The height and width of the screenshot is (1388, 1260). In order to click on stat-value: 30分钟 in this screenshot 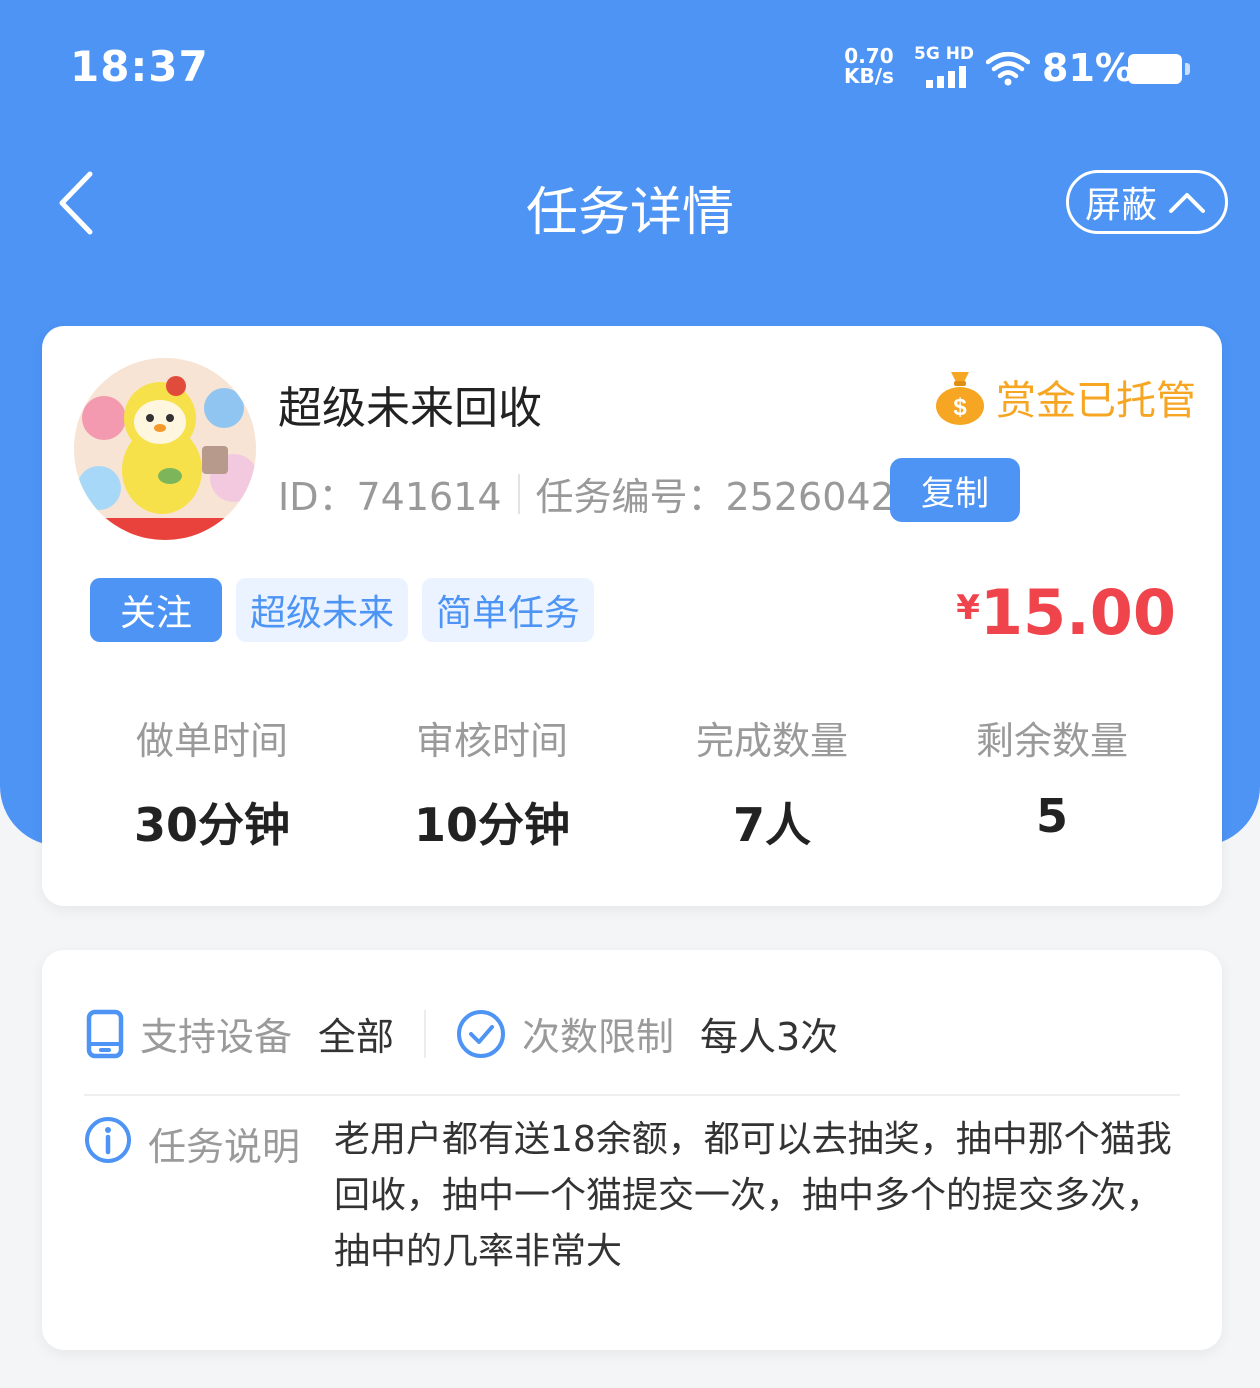, I will do `click(211, 825)`.